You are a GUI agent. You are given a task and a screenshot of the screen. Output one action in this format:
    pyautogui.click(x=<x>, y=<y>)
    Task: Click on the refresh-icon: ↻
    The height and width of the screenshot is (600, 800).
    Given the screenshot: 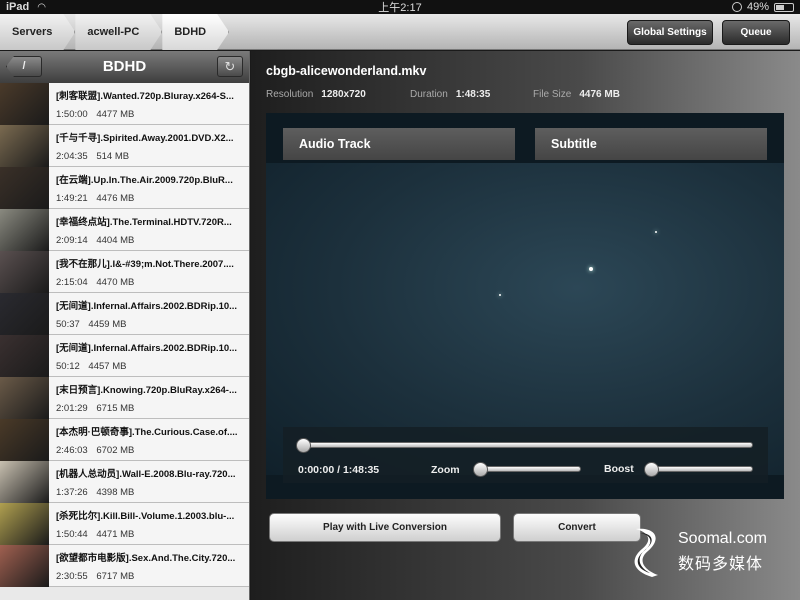 What is the action you would take?
    pyautogui.click(x=230, y=66)
    